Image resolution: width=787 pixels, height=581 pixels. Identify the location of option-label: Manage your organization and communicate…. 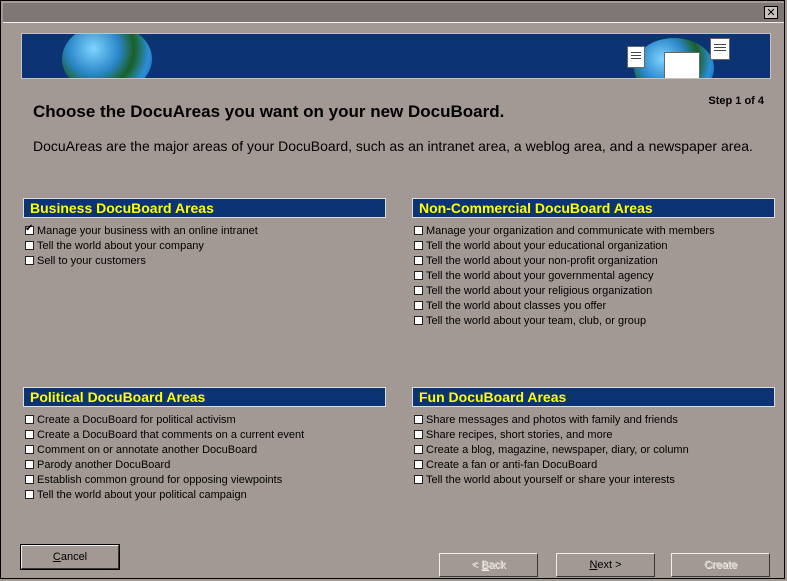
(570, 230).